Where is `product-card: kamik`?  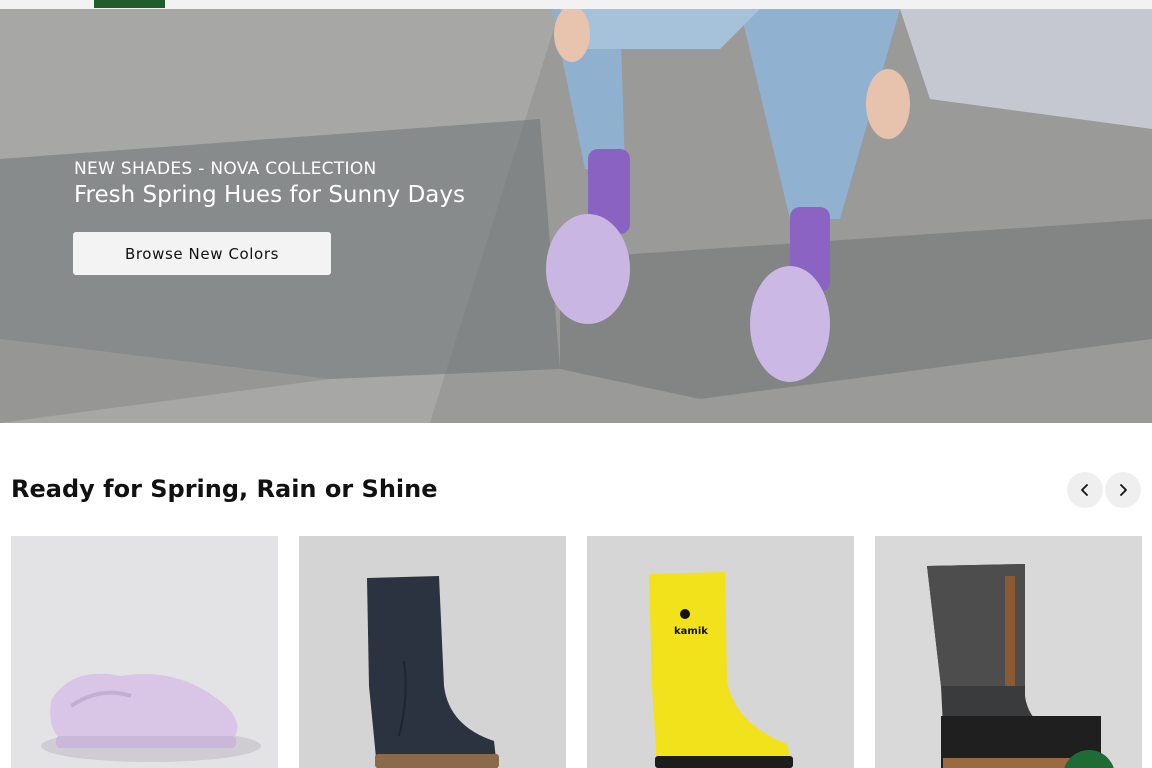
product-card: kamik is located at coordinates (720, 652).